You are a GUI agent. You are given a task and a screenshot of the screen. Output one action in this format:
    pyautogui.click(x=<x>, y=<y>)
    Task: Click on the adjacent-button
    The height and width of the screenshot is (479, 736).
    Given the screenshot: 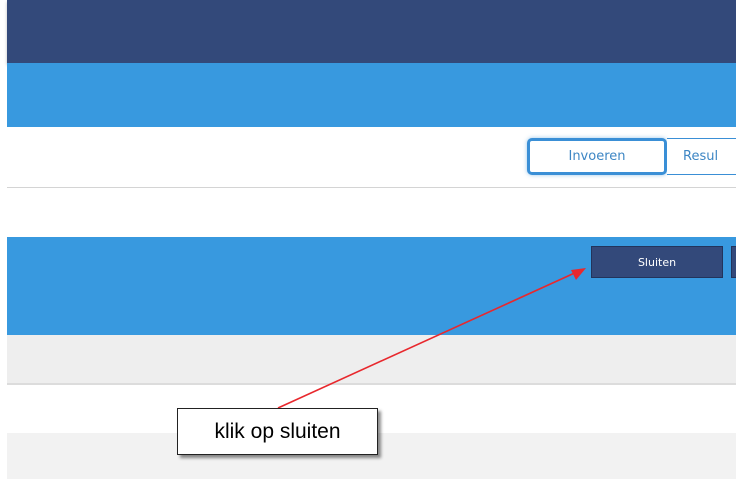 What is the action you would take?
    pyautogui.click(x=733, y=262)
    